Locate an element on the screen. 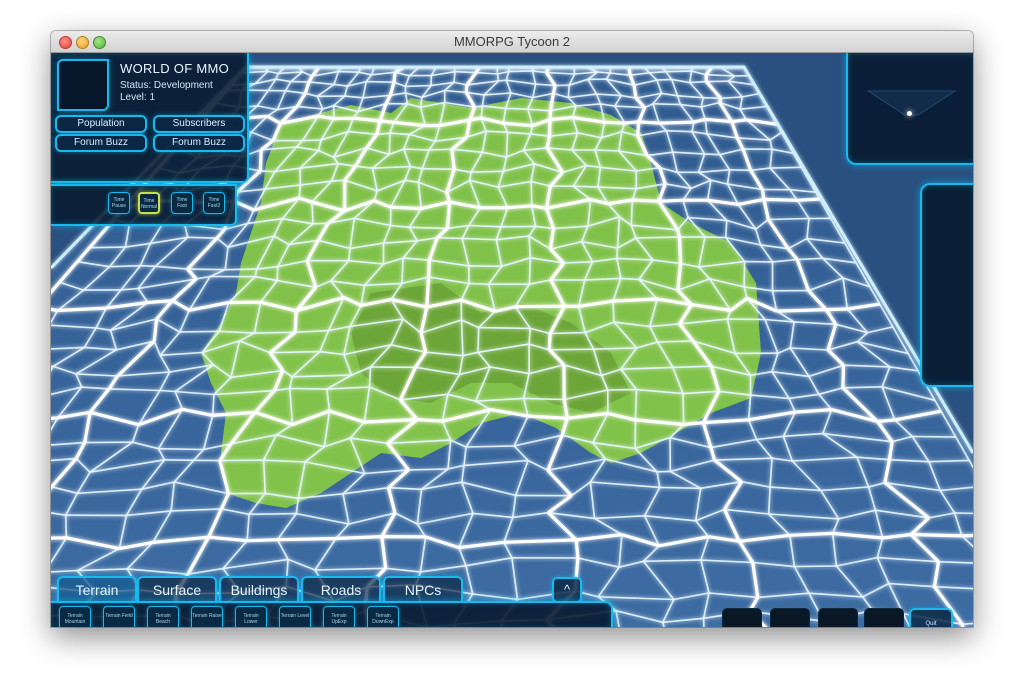 This screenshot has height=698, width=1024. time-pause-button: Time Pause is located at coordinates (119, 203).